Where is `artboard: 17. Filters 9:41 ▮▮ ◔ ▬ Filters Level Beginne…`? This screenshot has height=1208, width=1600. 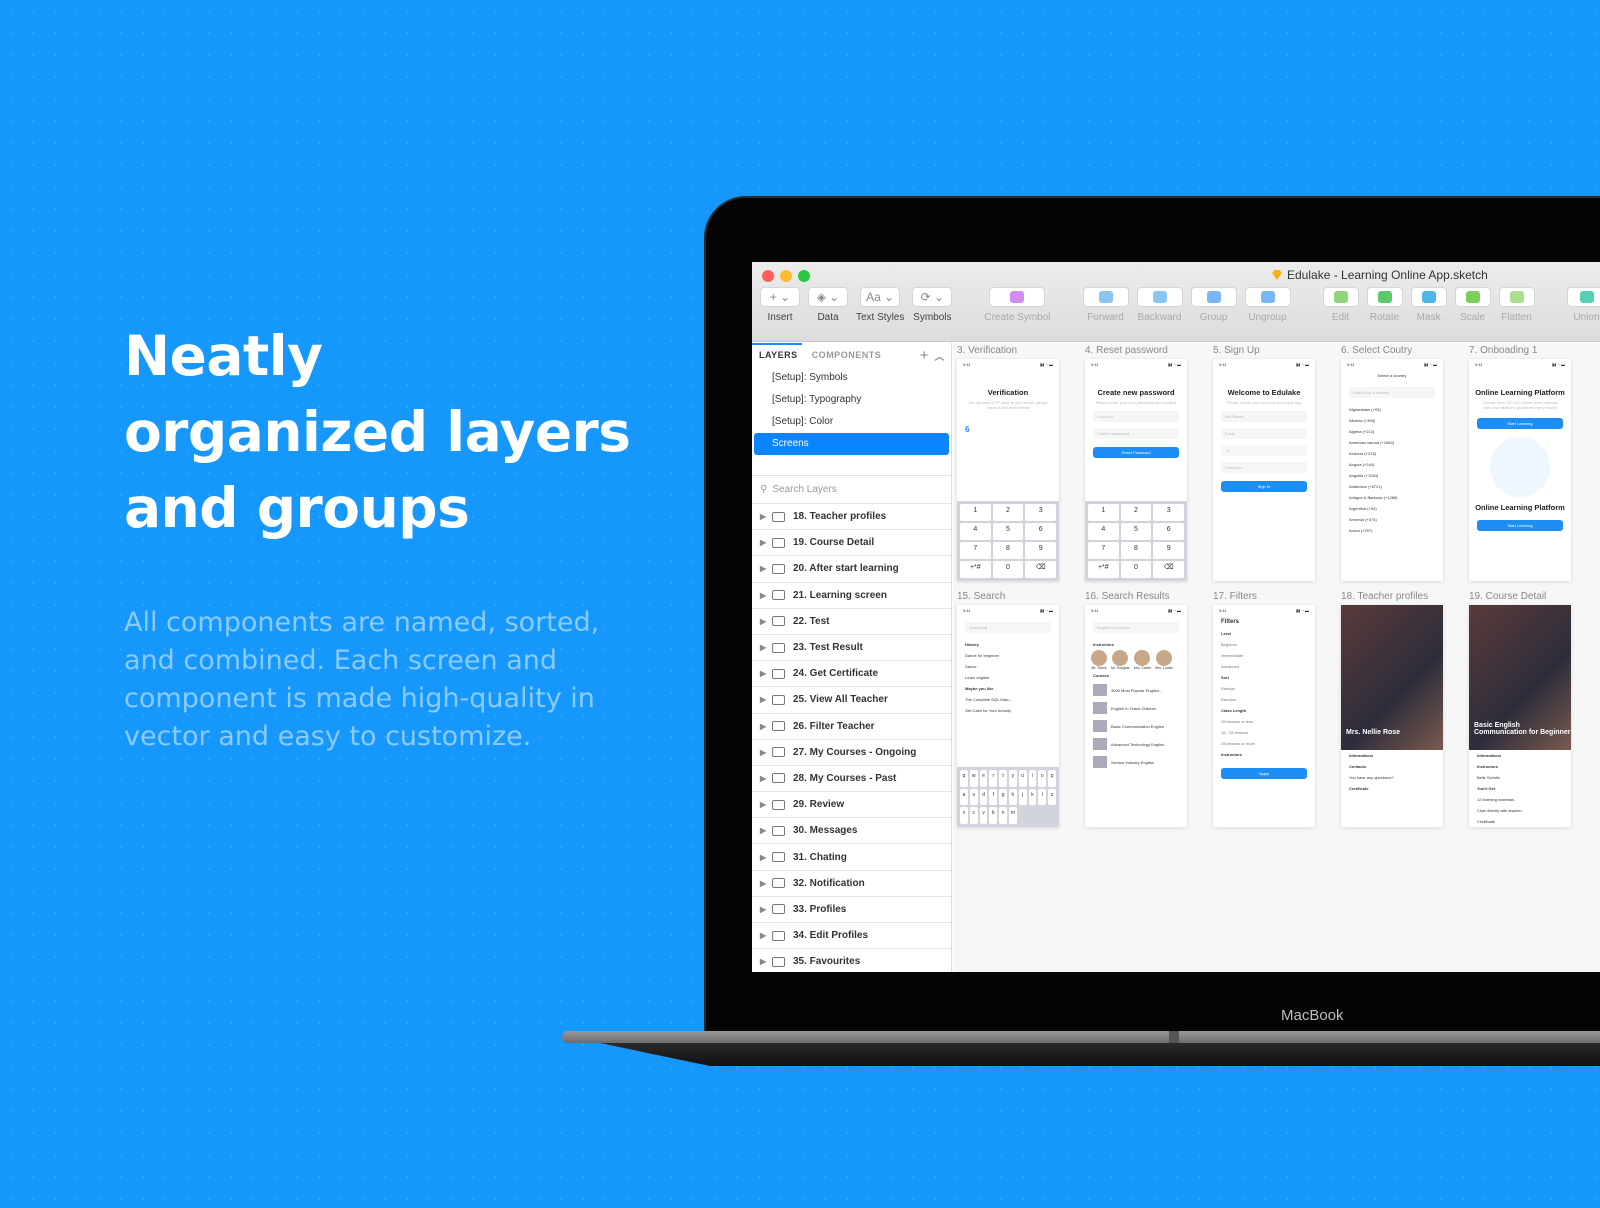 artboard: 17. Filters 9:41 ▮▮ ◔ ▬ Filters Level Beginne… is located at coordinates (1264, 709).